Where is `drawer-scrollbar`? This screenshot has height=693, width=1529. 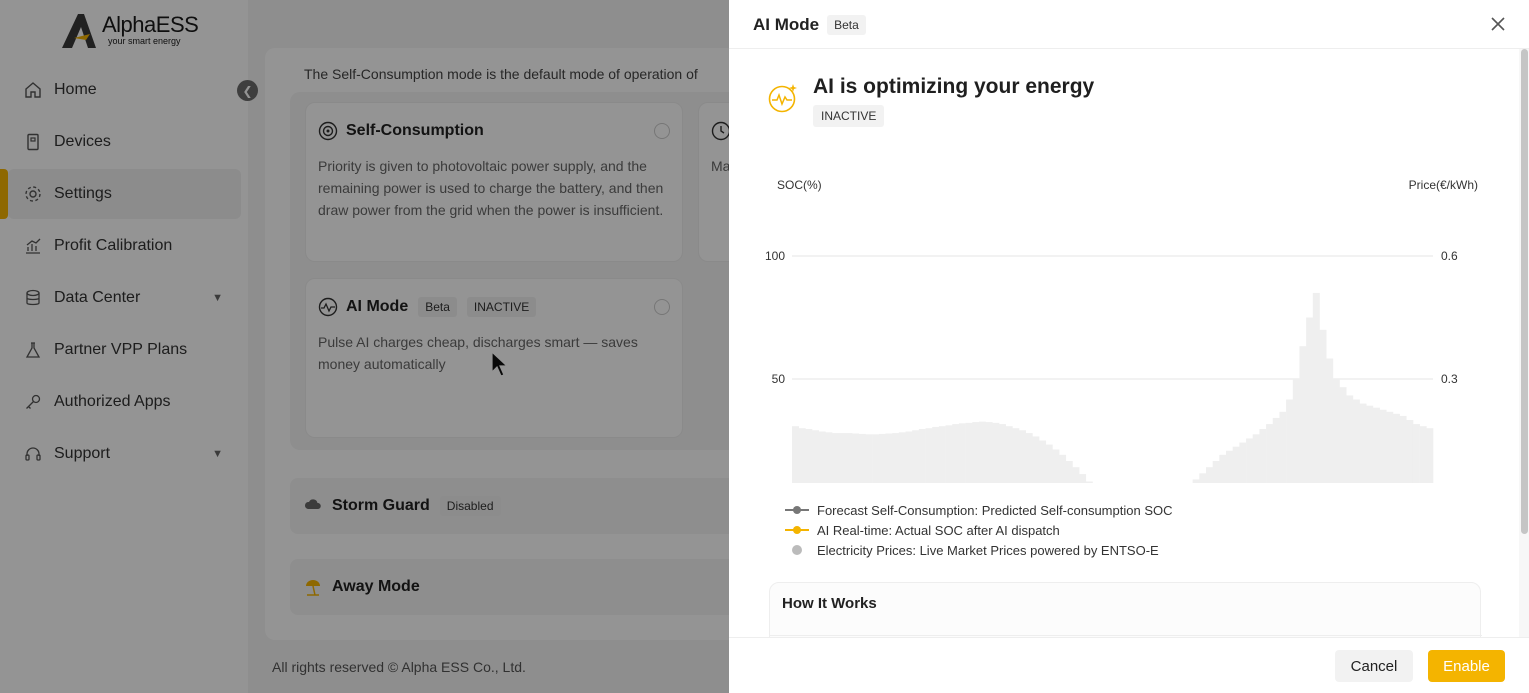
drawer-scrollbar is located at coordinates (1524, 343).